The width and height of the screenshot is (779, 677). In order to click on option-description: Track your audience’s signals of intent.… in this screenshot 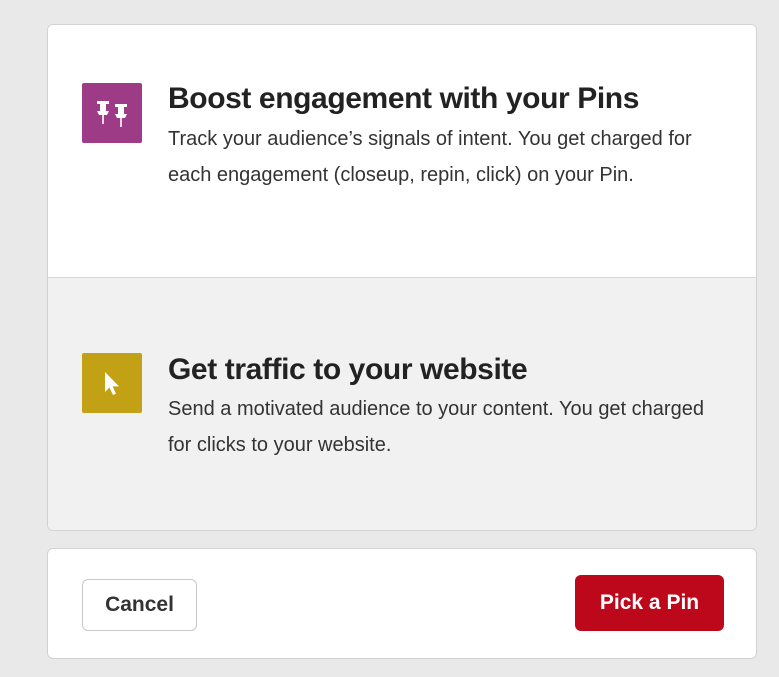, I will do `click(430, 157)`.